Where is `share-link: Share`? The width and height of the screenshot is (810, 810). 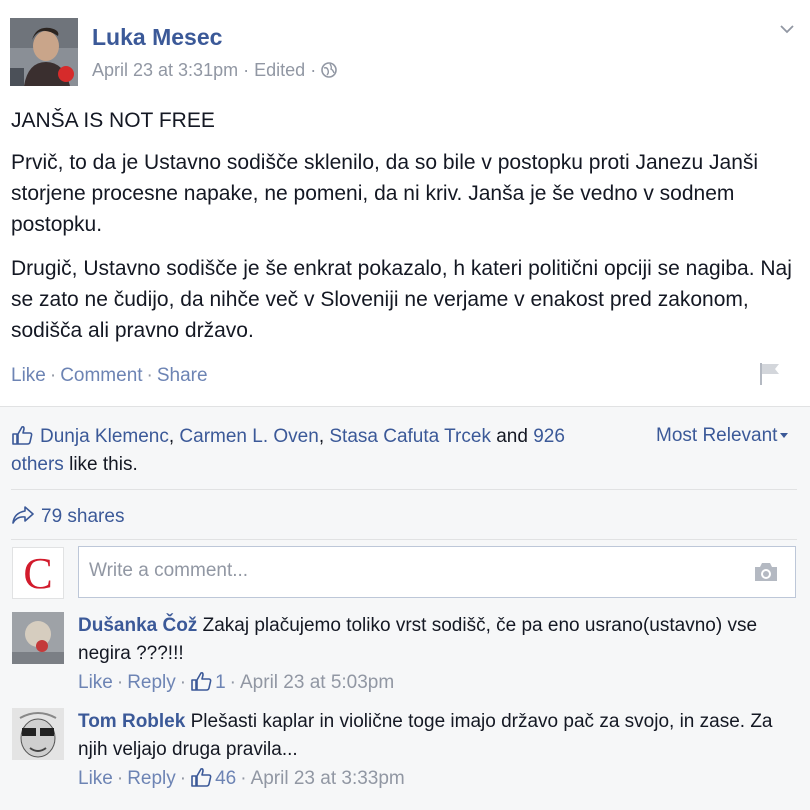 share-link: Share is located at coordinates (182, 375).